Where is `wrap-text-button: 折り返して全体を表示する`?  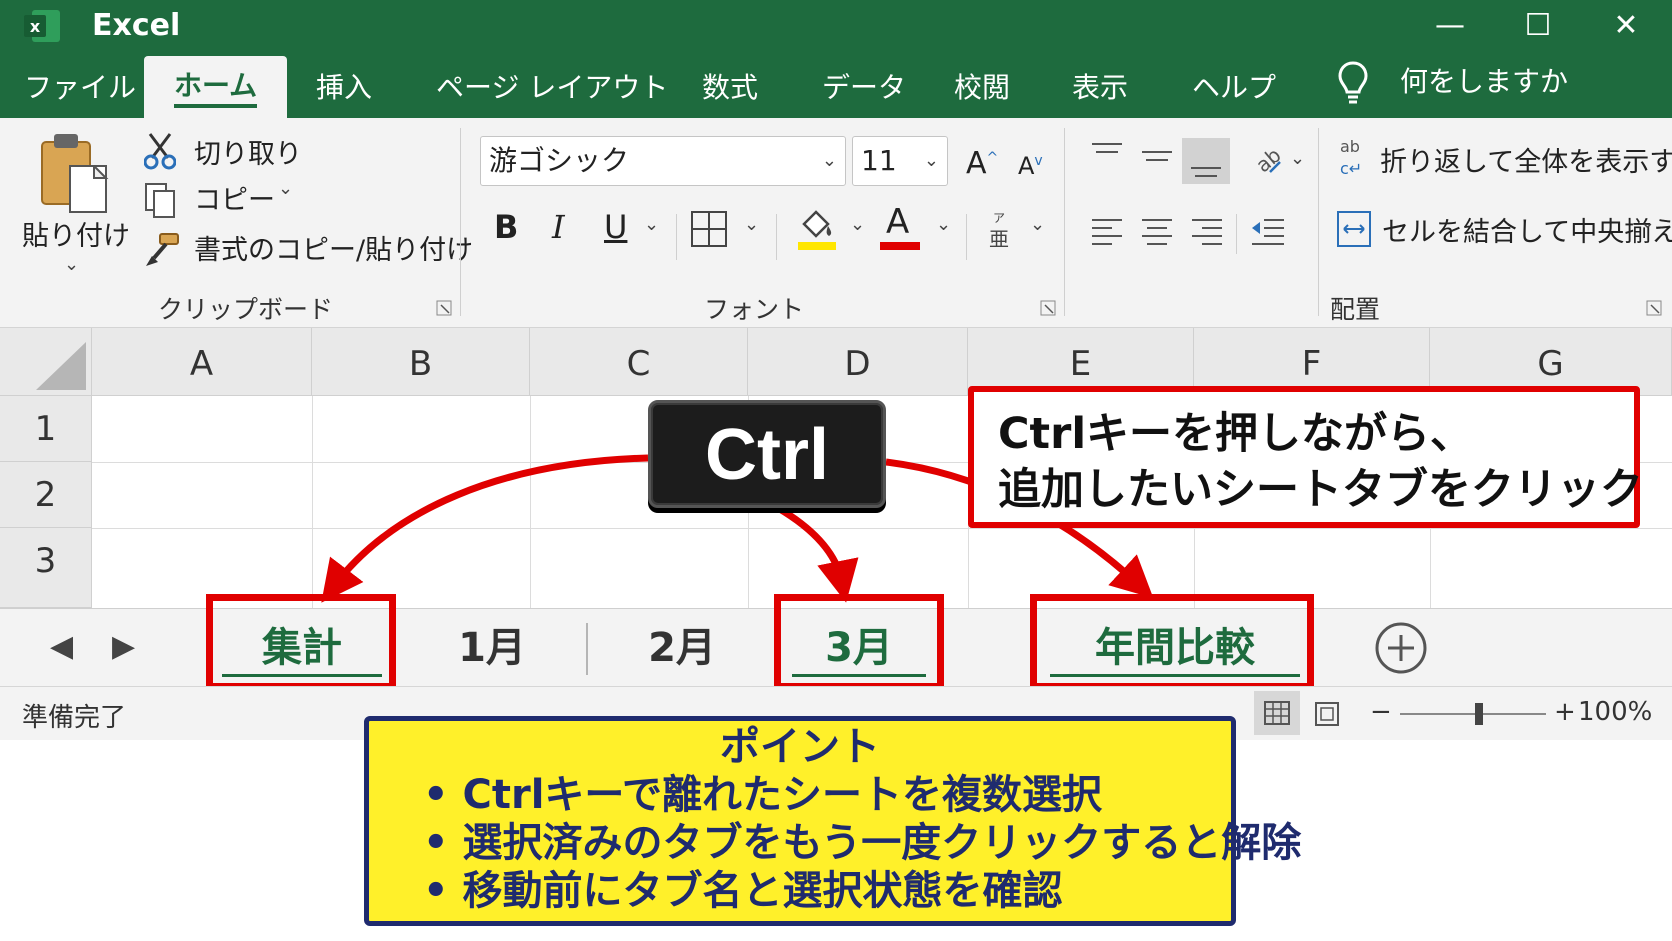
wrap-text-button: 折り返して全体を表示する is located at coordinates (1526, 159).